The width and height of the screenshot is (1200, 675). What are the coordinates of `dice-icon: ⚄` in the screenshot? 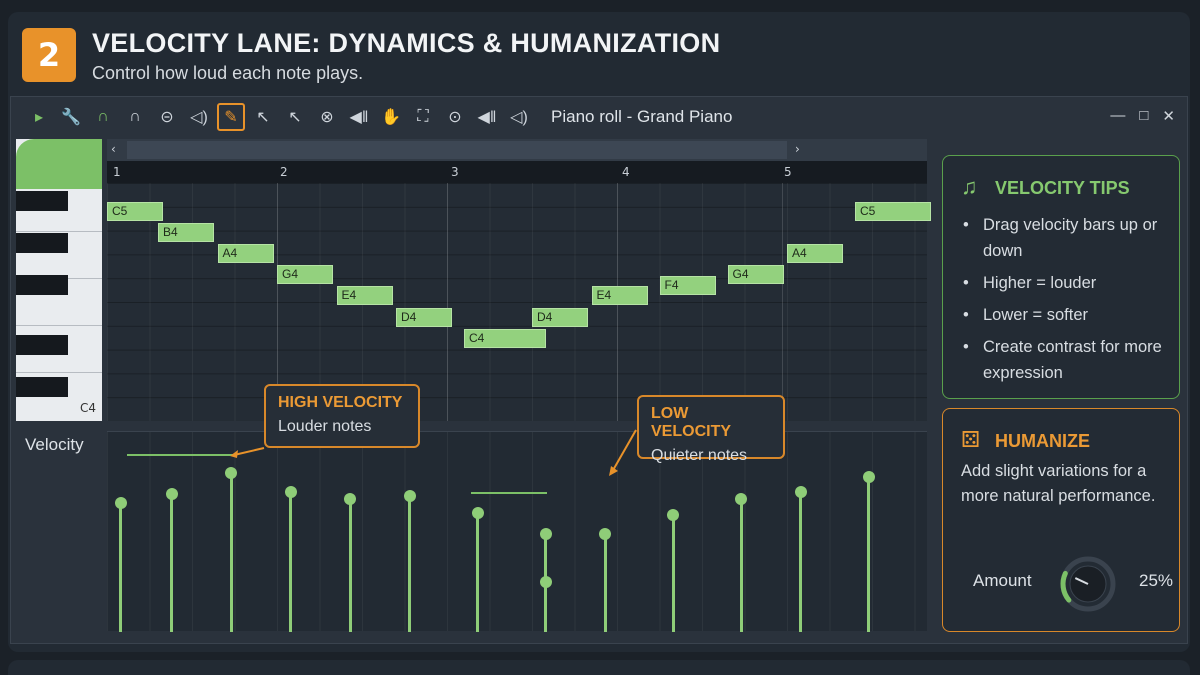 It's located at (971, 439).